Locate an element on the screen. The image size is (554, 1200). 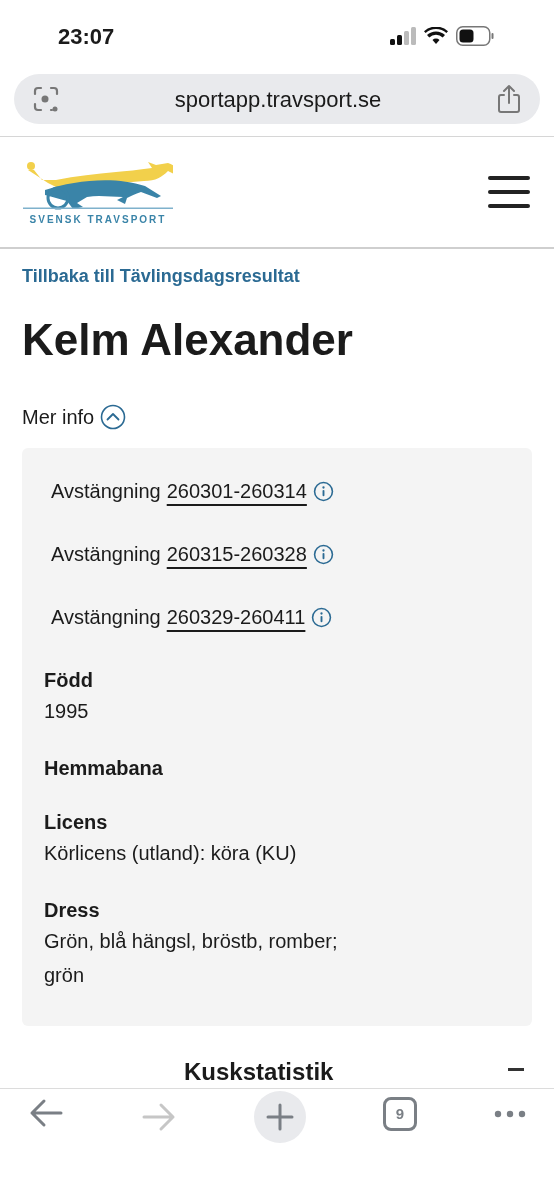
address-bar: sportapp.travsport.se is located at coordinates (277, 99).